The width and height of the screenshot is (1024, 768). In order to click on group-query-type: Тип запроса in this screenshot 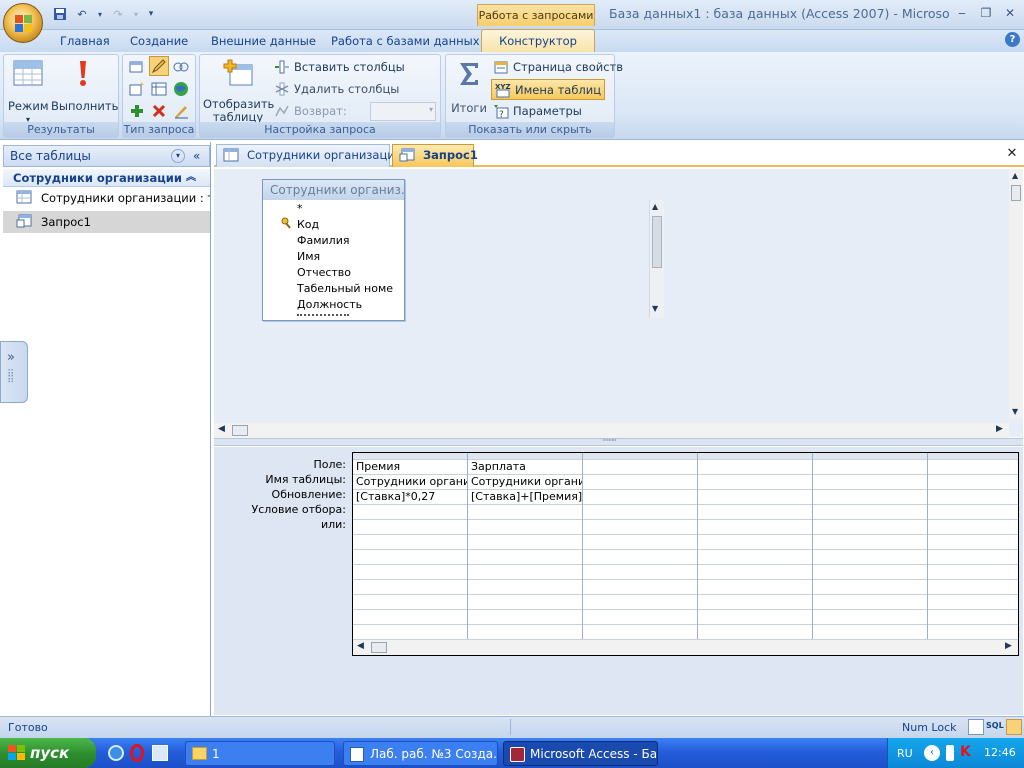, I will do `click(159, 96)`.